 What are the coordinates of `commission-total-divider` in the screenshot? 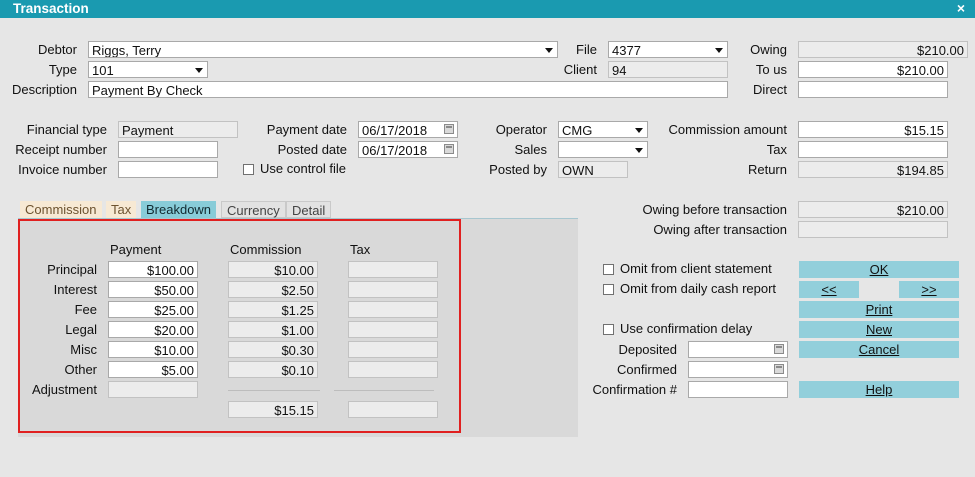 It's located at (274, 390).